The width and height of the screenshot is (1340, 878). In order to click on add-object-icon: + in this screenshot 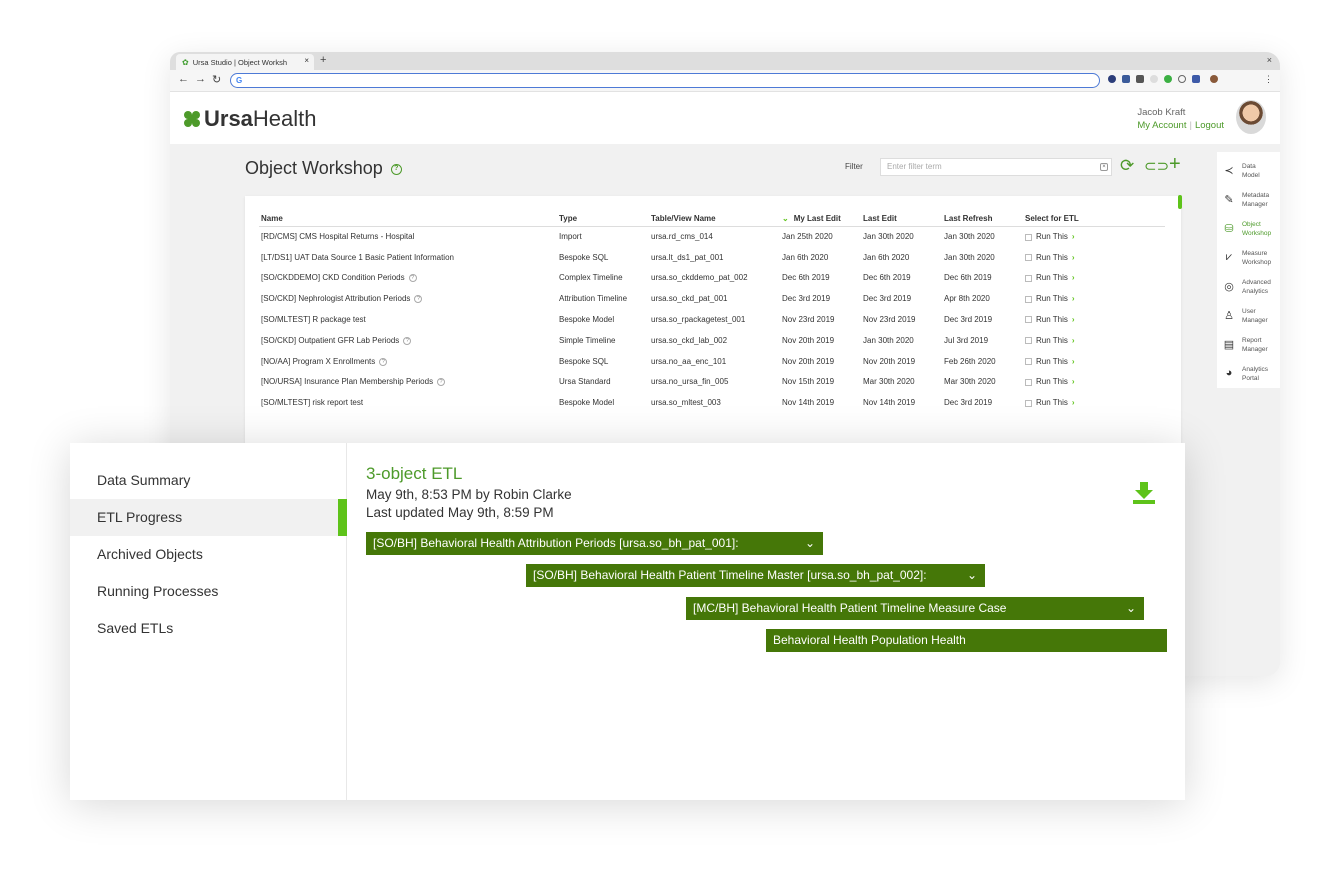, I will do `click(1175, 164)`.